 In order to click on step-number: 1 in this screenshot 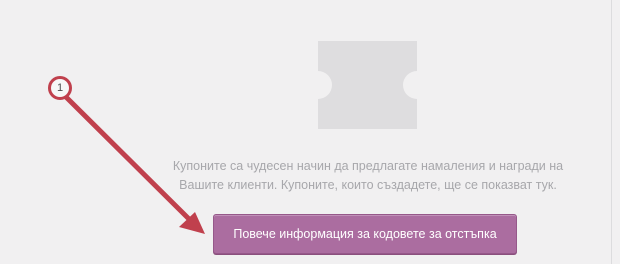, I will do `click(60, 88)`.